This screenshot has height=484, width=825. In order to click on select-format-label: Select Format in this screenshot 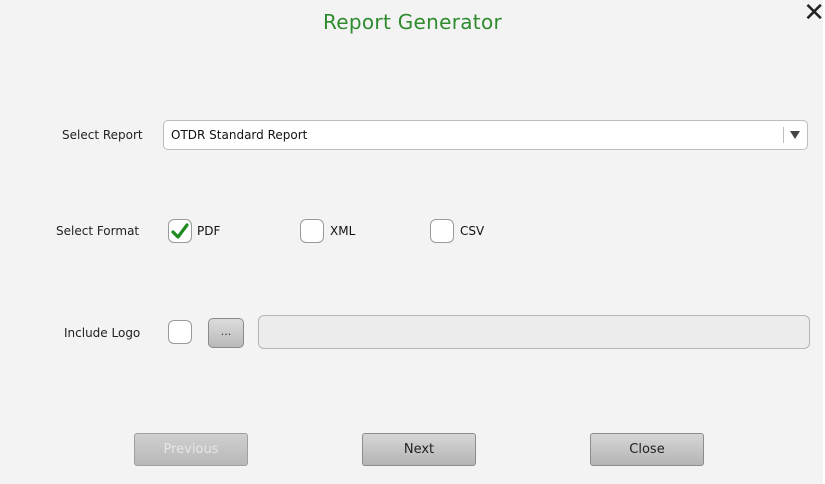, I will do `click(98, 231)`.